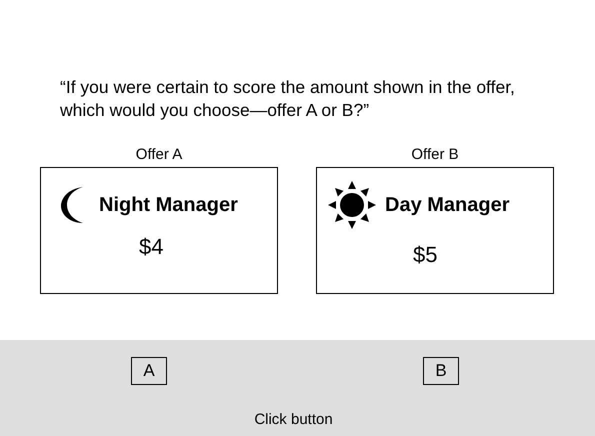 This screenshot has width=595, height=436. Describe the element at coordinates (288, 99) in the screenshot. I see `question-text: “If you were certain to score the amount shown in the offer, which would you choose—offer A or B?”` at that location.